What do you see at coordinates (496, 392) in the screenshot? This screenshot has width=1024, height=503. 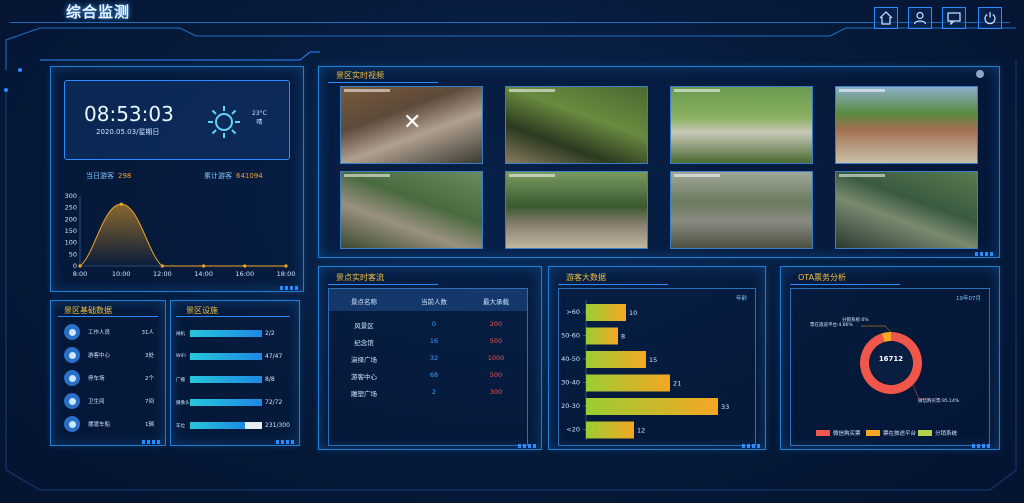 I see `flow-max-cell: 300` at bounding box center [496, 392].